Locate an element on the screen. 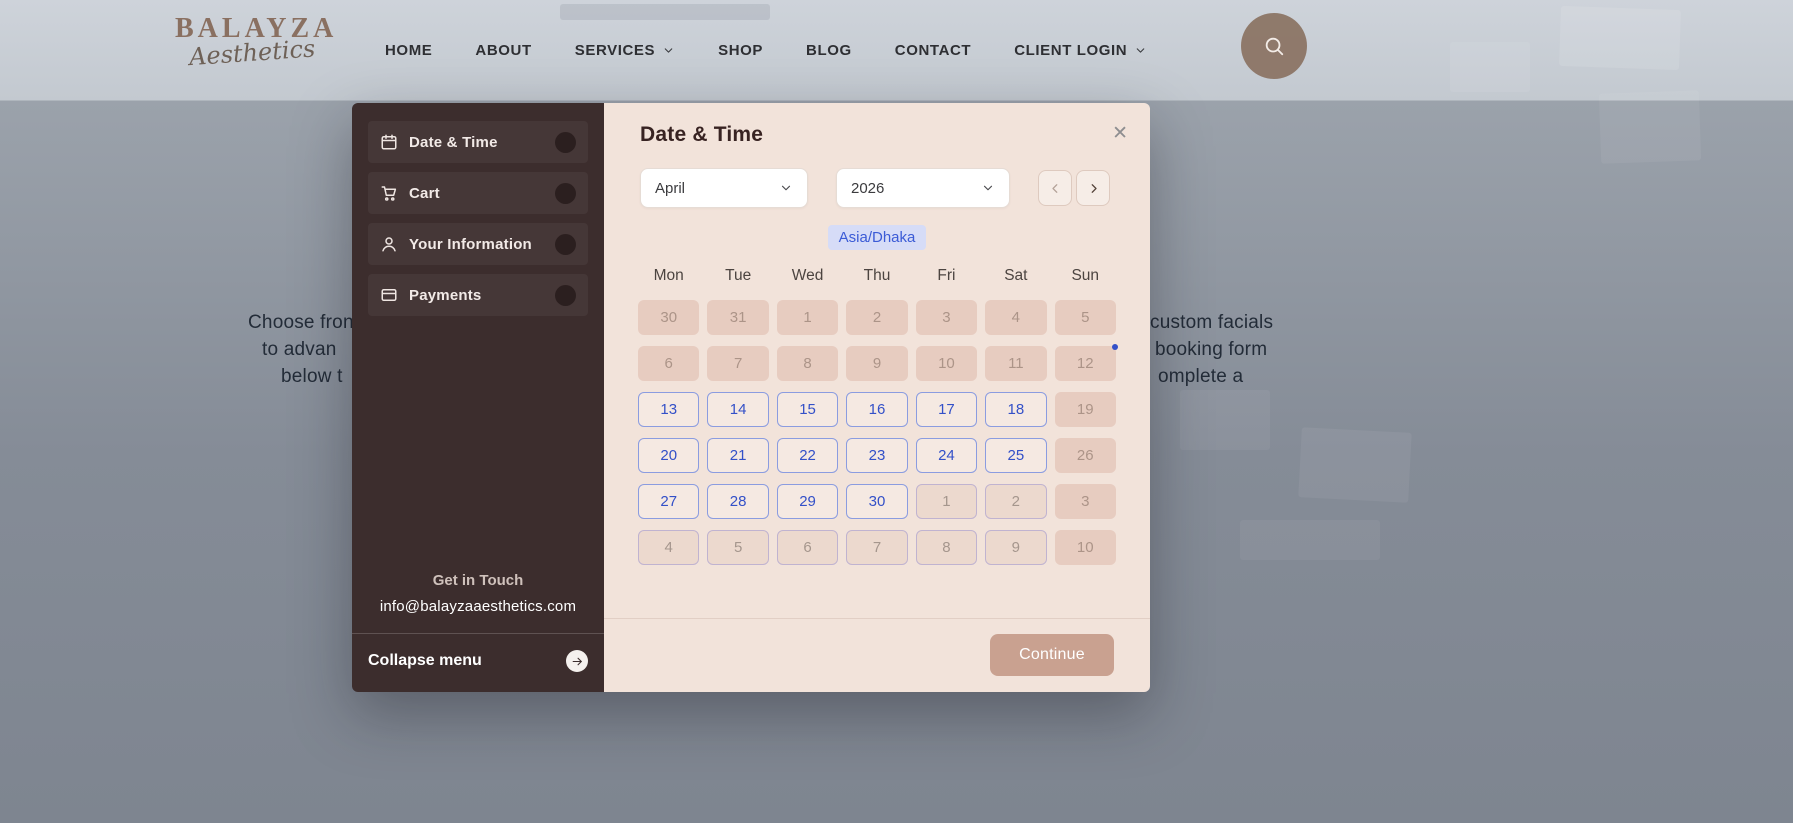 The width and height of the screenshot is (1793, 823). calendar-controls: April 2026 is located at coordinates (875, 188).